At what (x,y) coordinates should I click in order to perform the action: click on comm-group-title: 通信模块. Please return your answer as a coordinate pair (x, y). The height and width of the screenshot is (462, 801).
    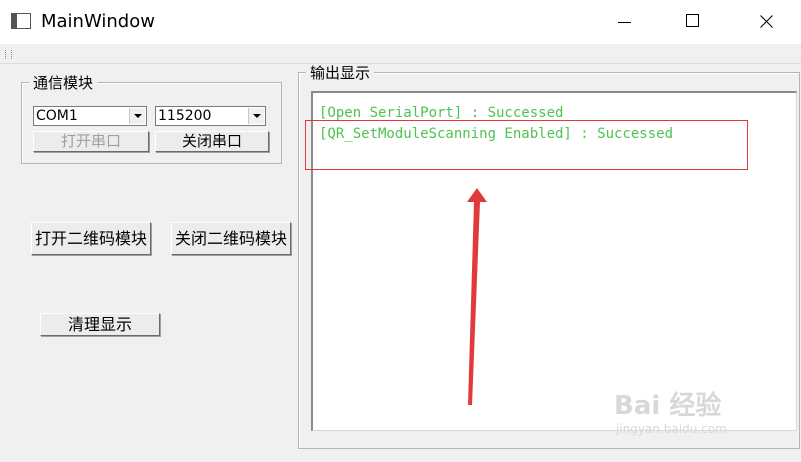
    Looking at the image, I should click on (63, 83).